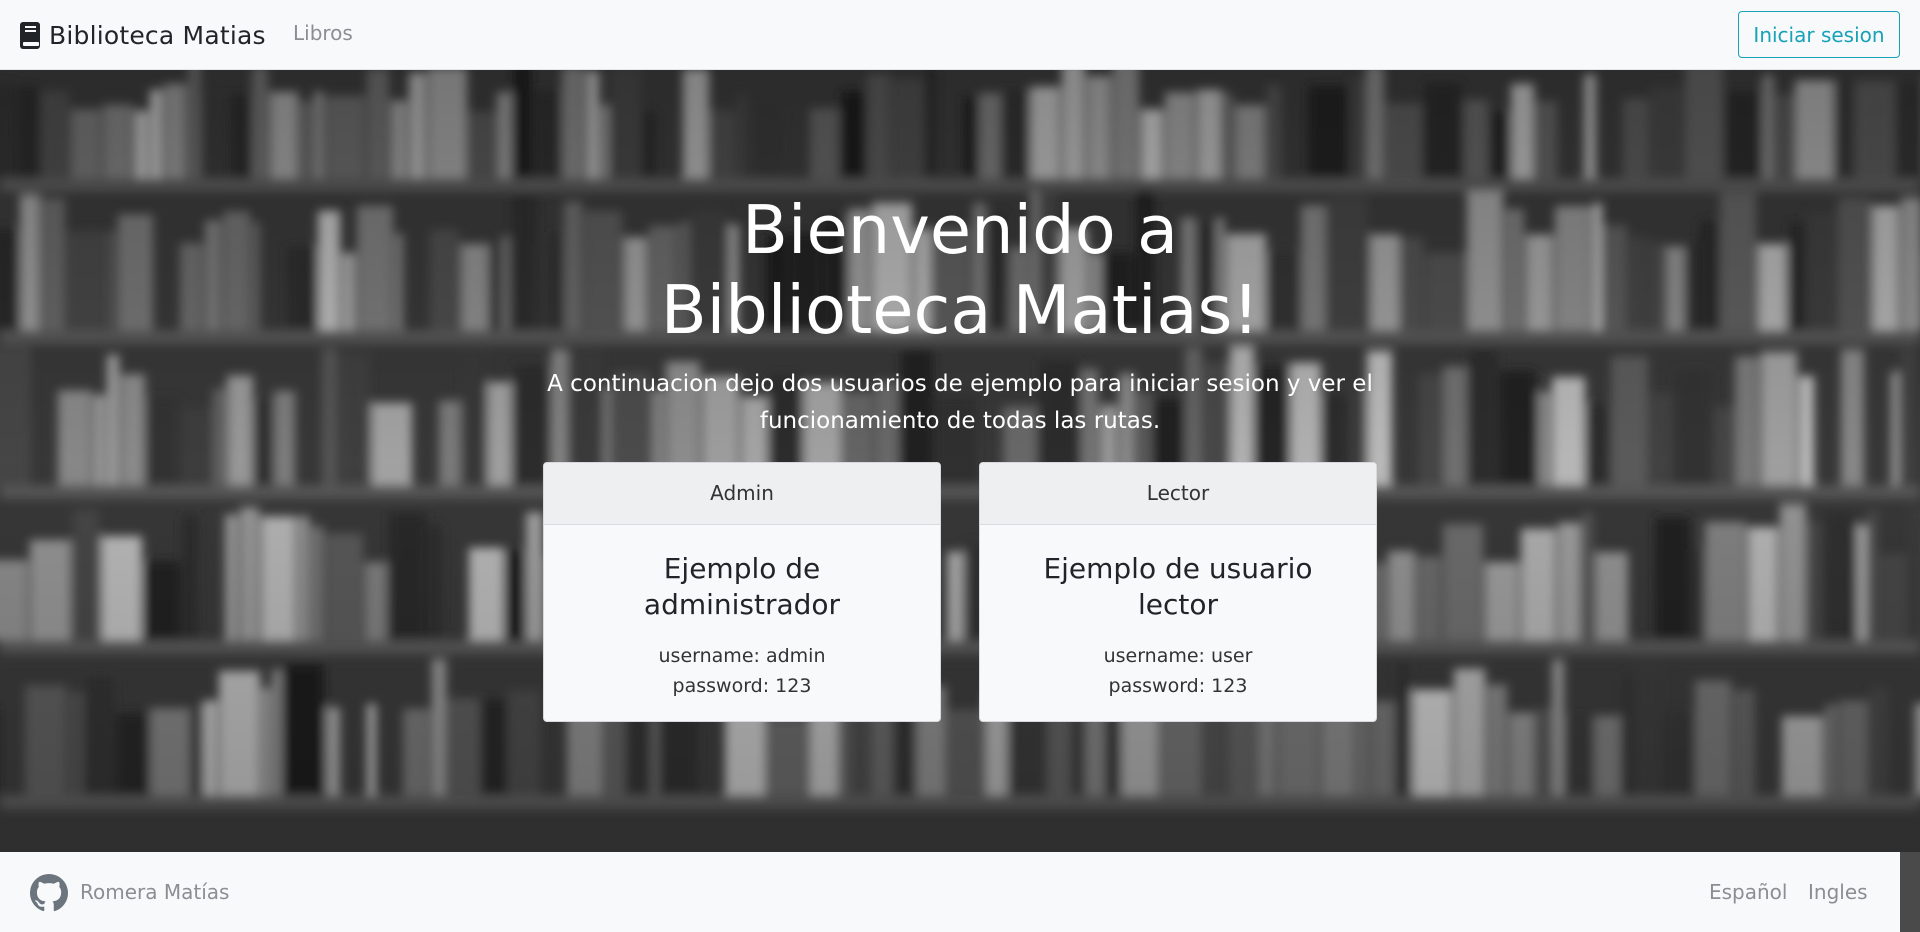  I want to click on hero-title: Bienvenido a Biblioteca Matias!, so click(960, 270).